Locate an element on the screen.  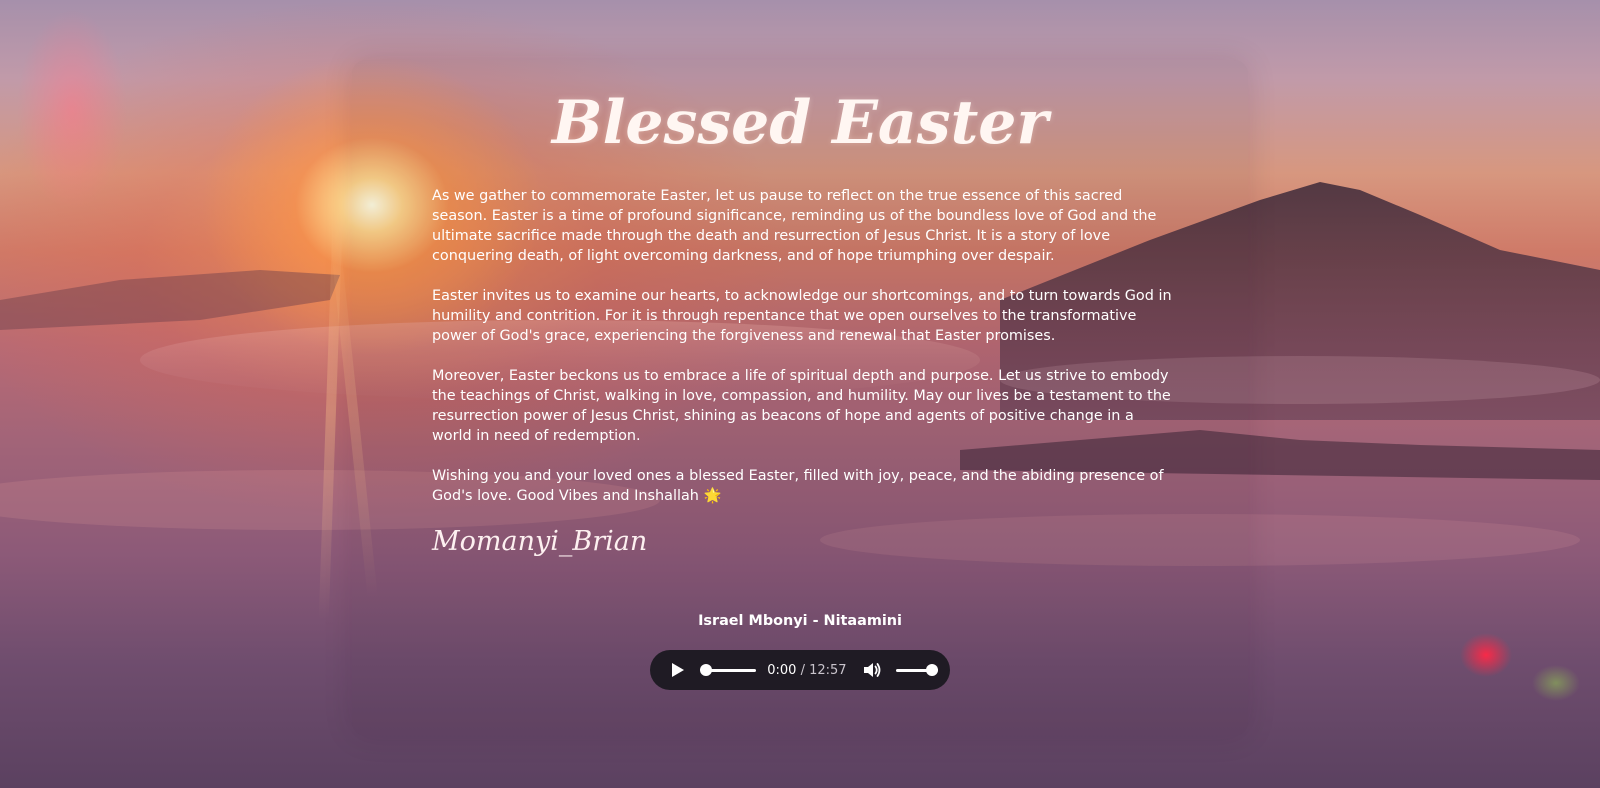
seek-slider is located at coordinates (728, 670).